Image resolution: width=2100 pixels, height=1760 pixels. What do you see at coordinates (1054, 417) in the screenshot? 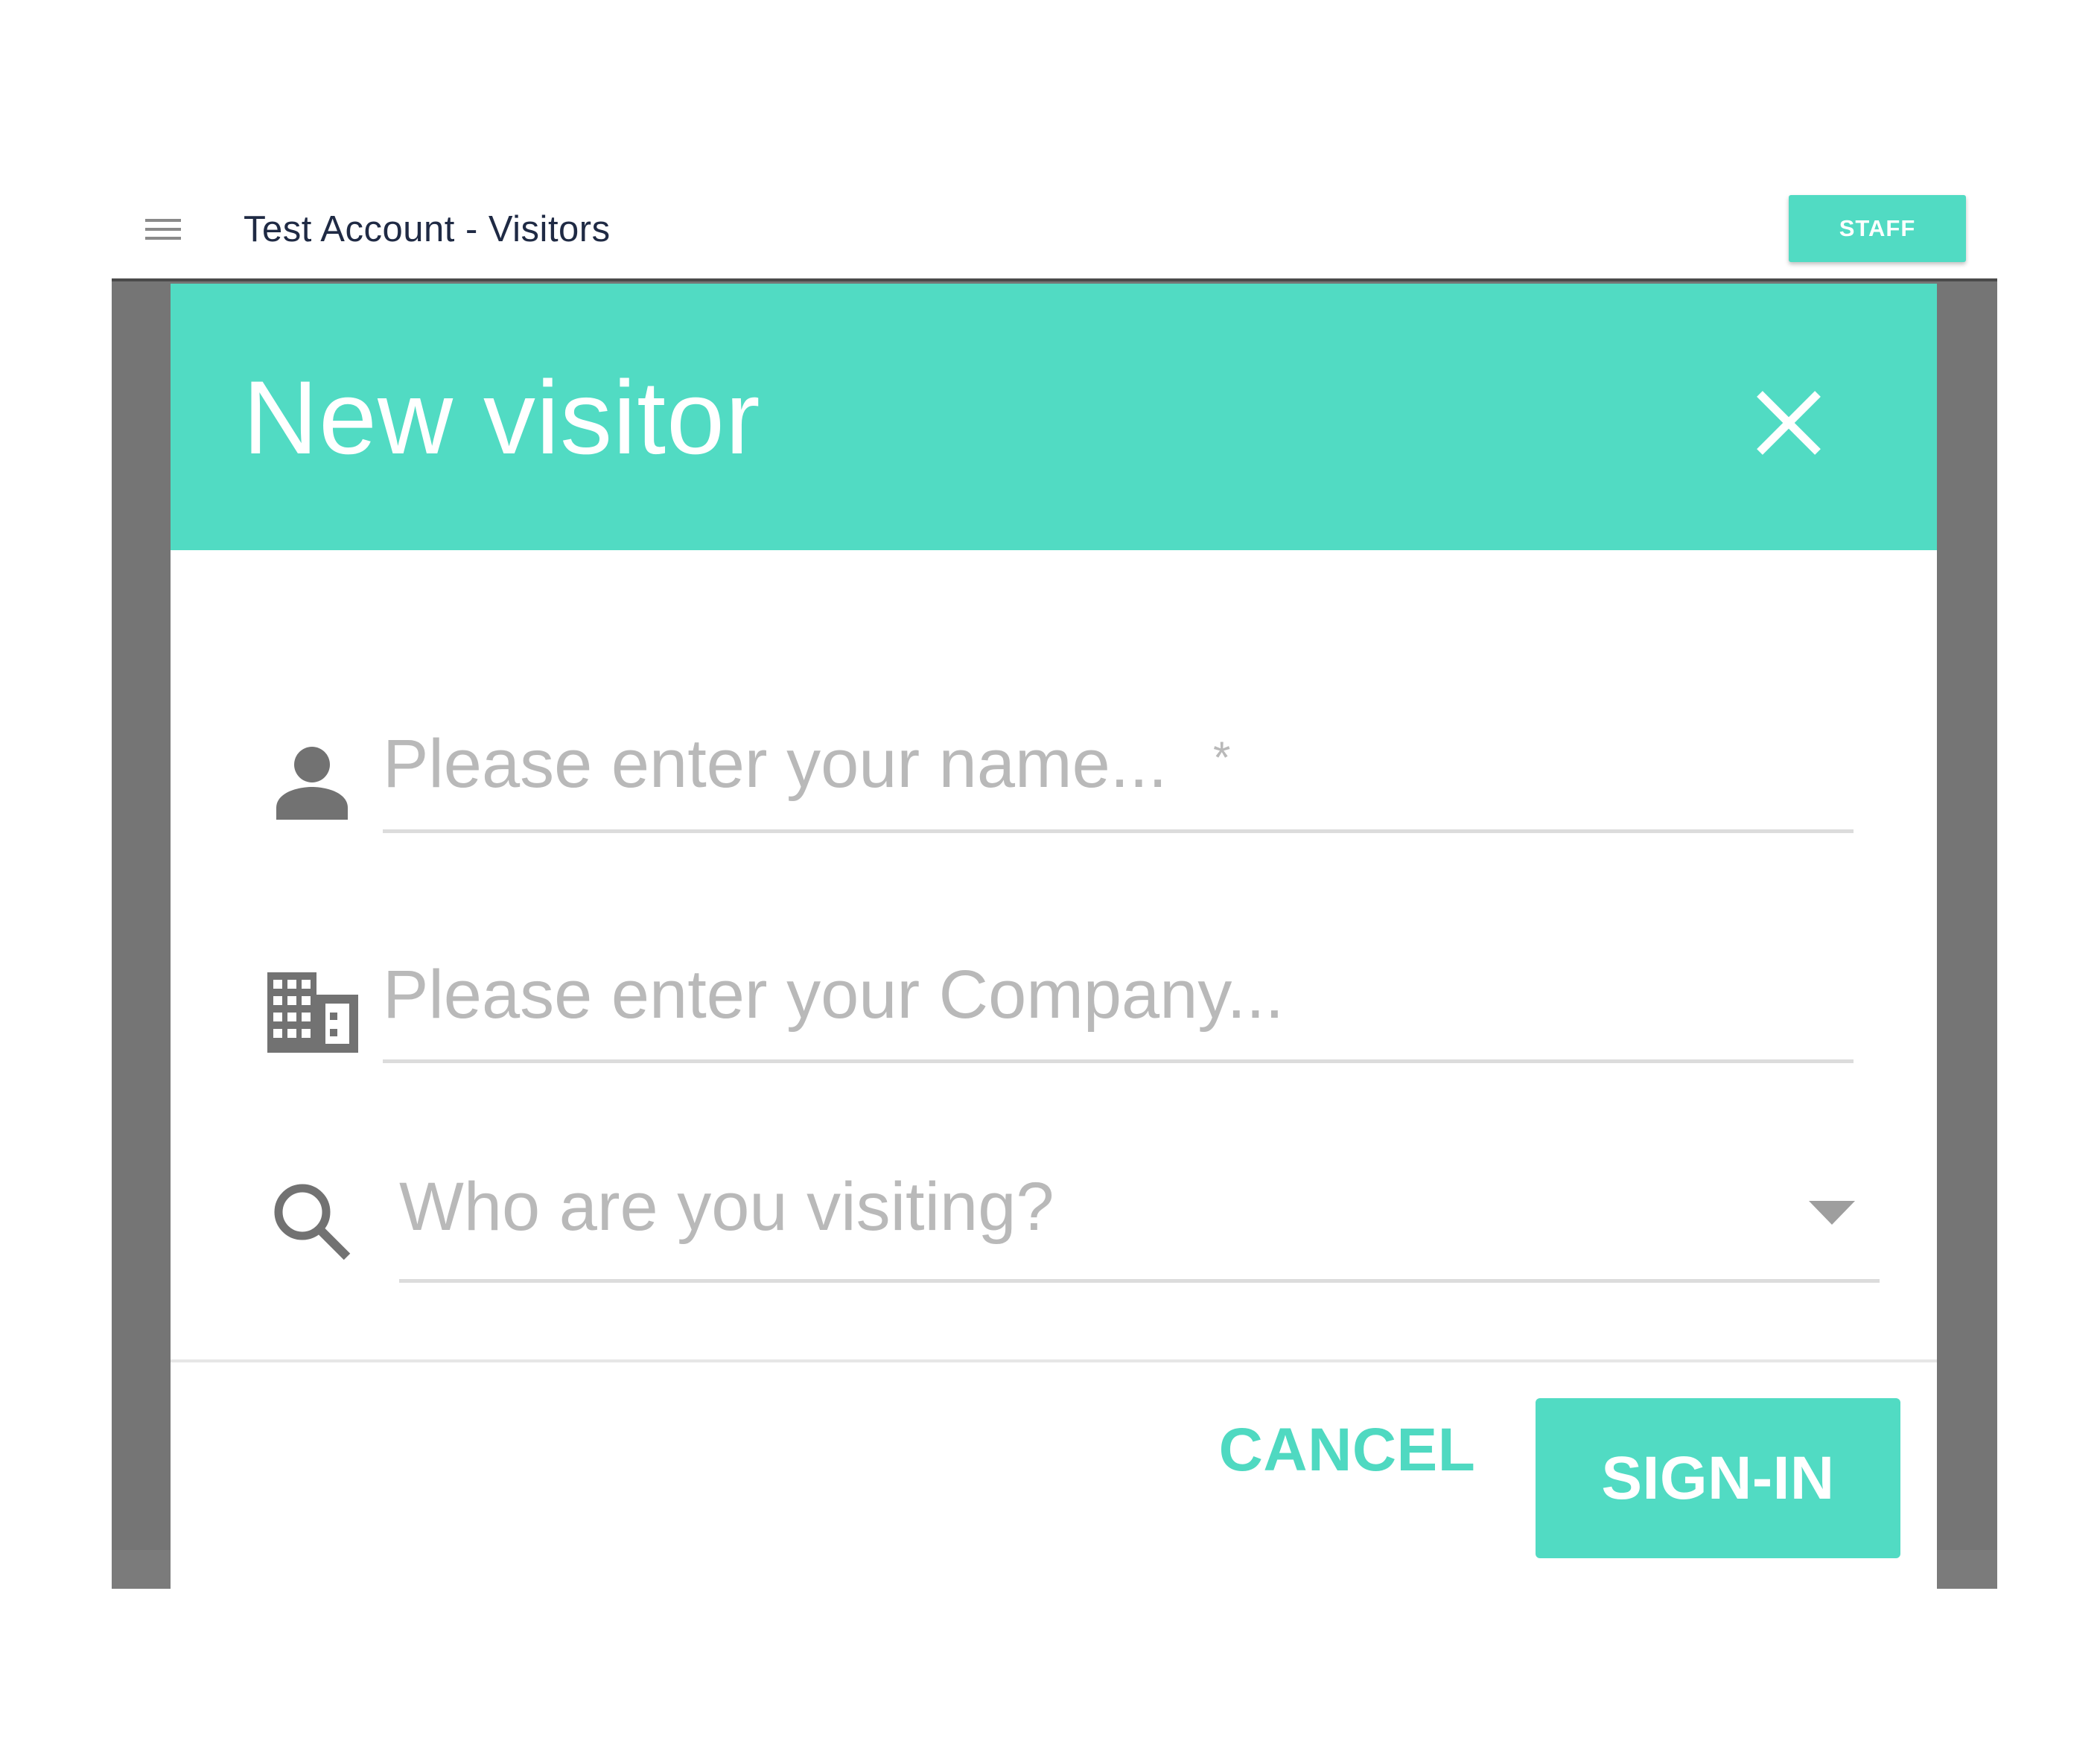
I see `dialog-header: New visitor` at bounding box center [1054, 417].